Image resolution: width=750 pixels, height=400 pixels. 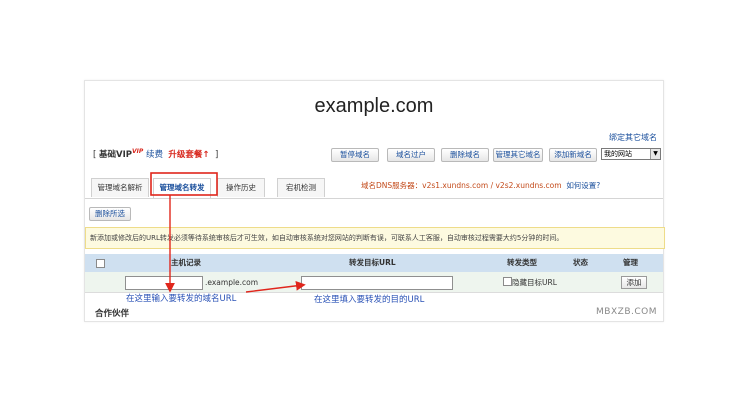 What do you see at coordinates (120, 187) in the screenshot?
I see `tab-manage-dns: 管理域名解析` at bounding box center [120, 187].